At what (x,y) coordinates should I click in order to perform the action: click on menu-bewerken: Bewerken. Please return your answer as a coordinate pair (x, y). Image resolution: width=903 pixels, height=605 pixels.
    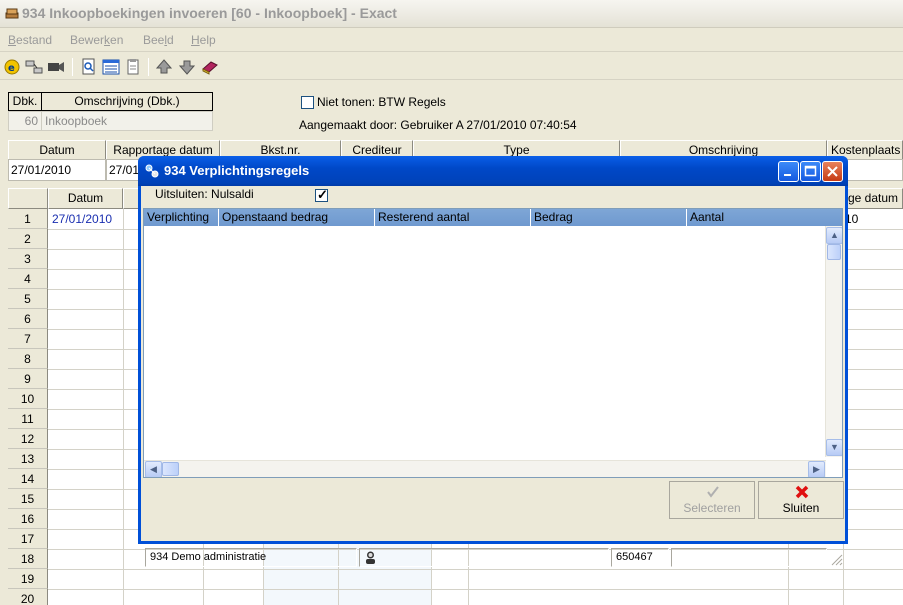
    Looking at the image, I should click on (96, 40).